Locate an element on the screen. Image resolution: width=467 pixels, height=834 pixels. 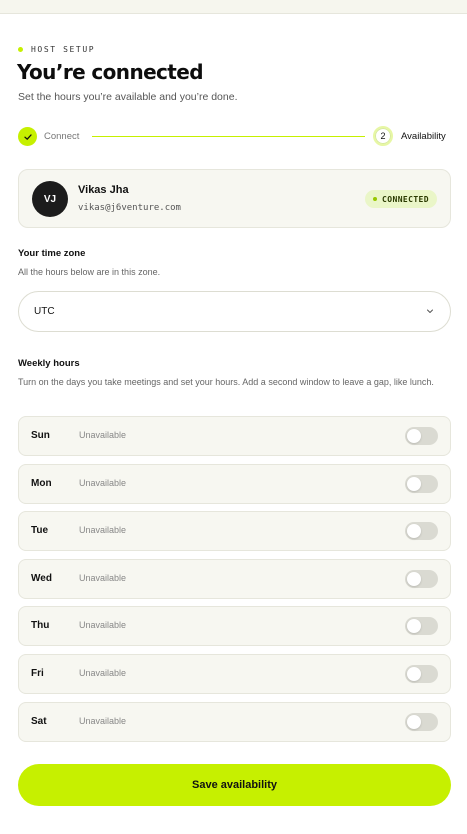
check-icon is located at coordinates (27, 136).